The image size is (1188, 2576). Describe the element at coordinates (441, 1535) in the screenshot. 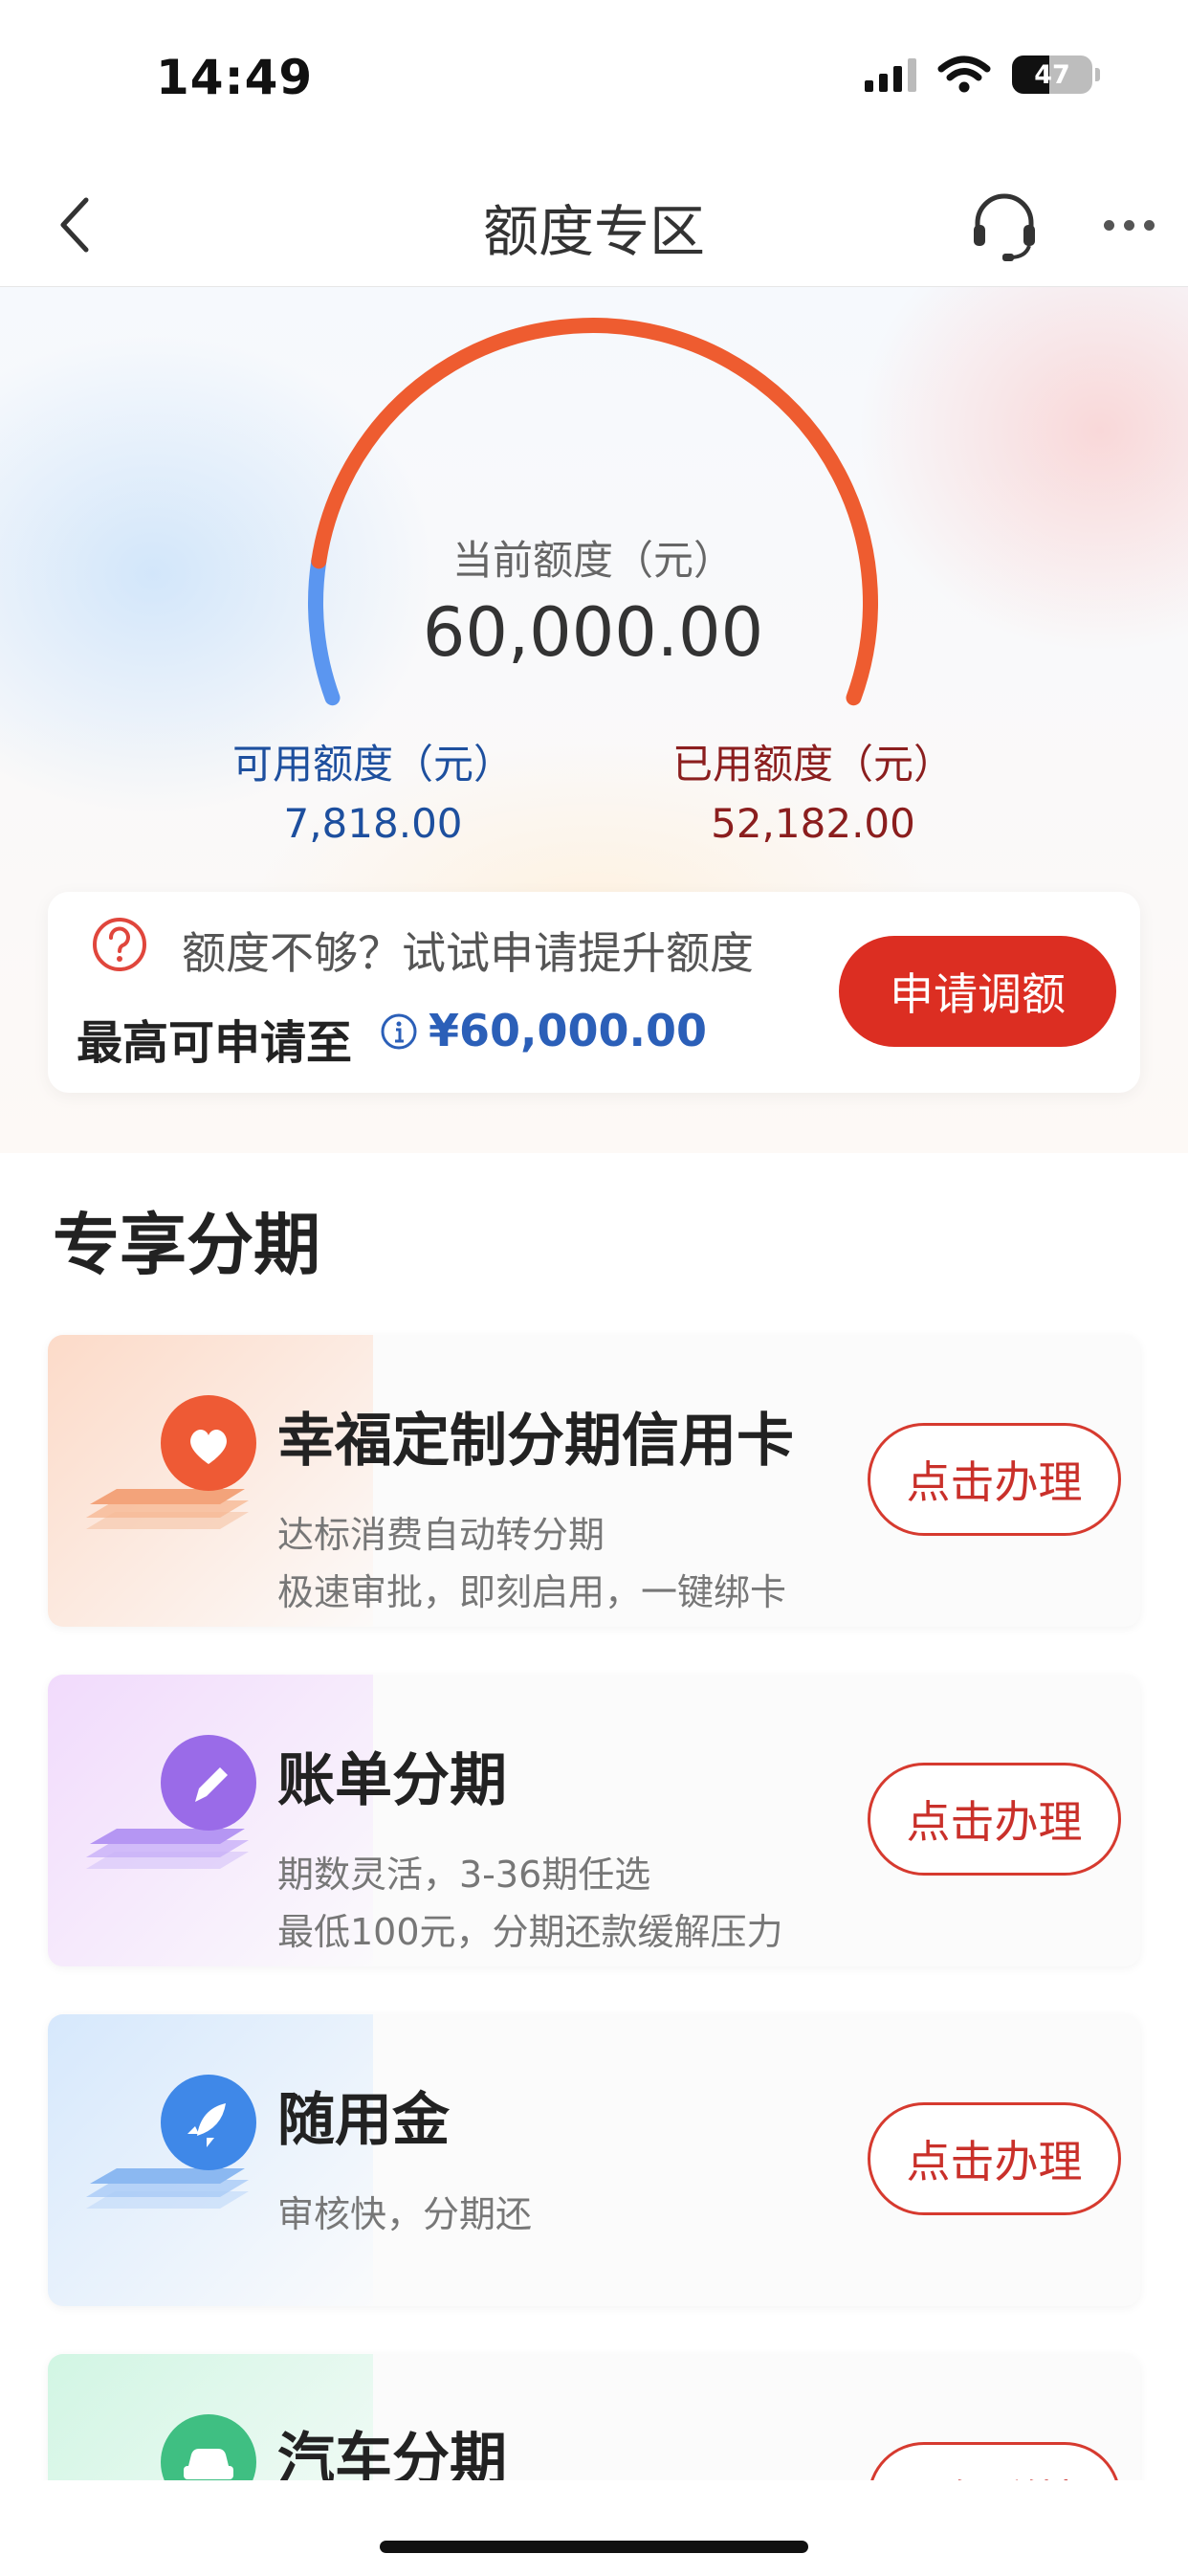

I see `card-desc: 达标消费自动转分期` at that location.